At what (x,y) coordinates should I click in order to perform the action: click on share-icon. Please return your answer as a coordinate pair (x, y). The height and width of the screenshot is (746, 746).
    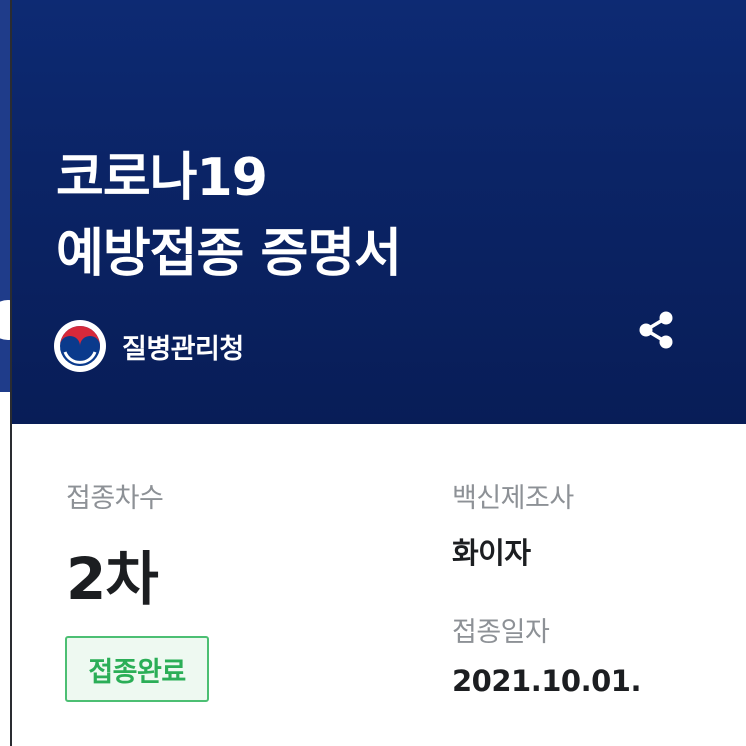
    Looking at the image, I should click on (656, 330).